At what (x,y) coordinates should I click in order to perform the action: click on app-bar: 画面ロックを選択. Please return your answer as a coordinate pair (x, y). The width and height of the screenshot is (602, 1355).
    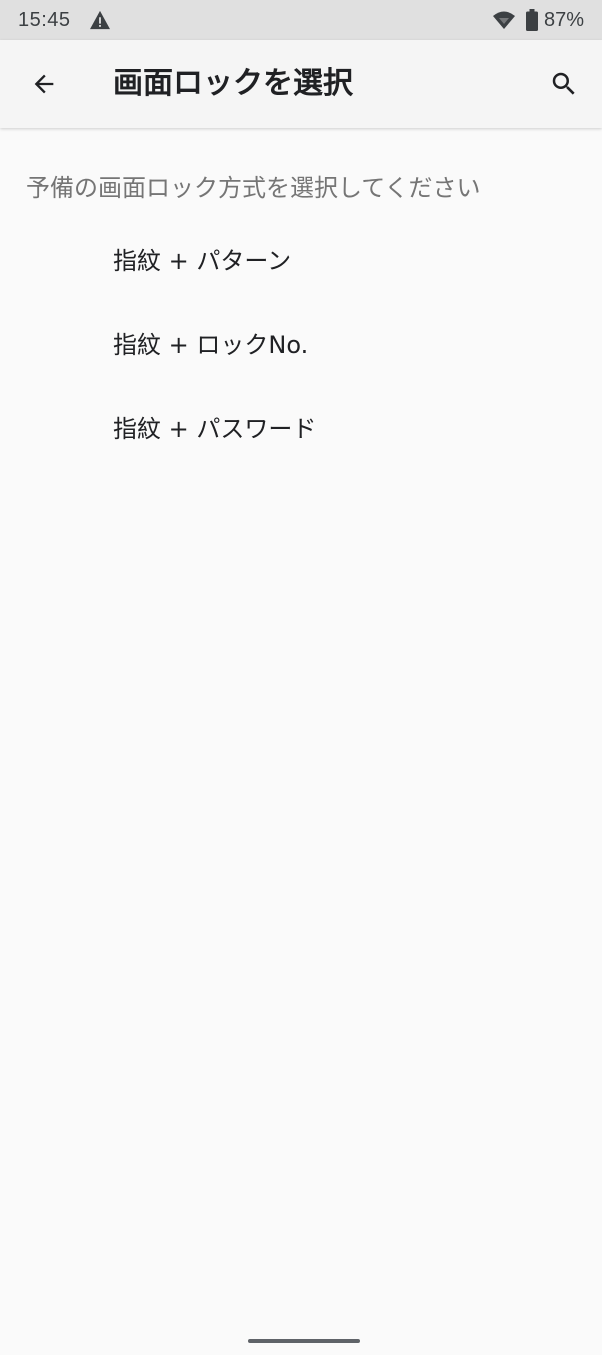
    Looking at the image, I should click on (301, 84).